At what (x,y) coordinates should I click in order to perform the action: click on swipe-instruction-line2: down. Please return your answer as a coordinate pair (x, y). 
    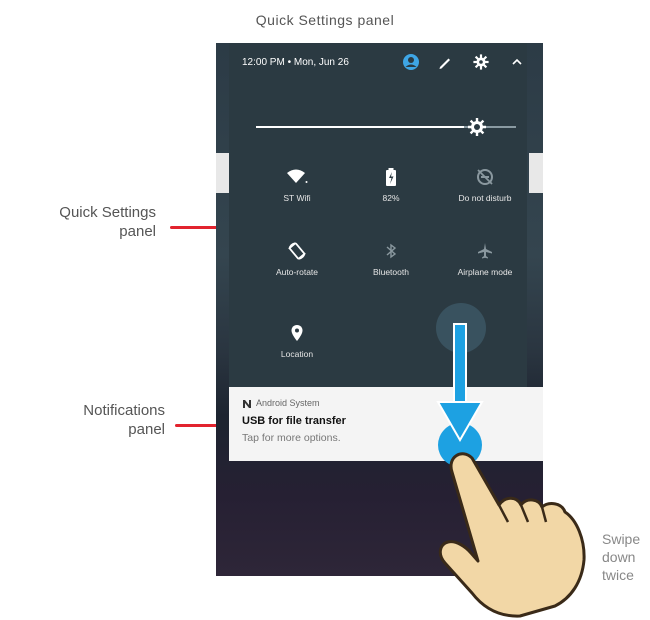
    Looking at the image, I should click on (619, 557).